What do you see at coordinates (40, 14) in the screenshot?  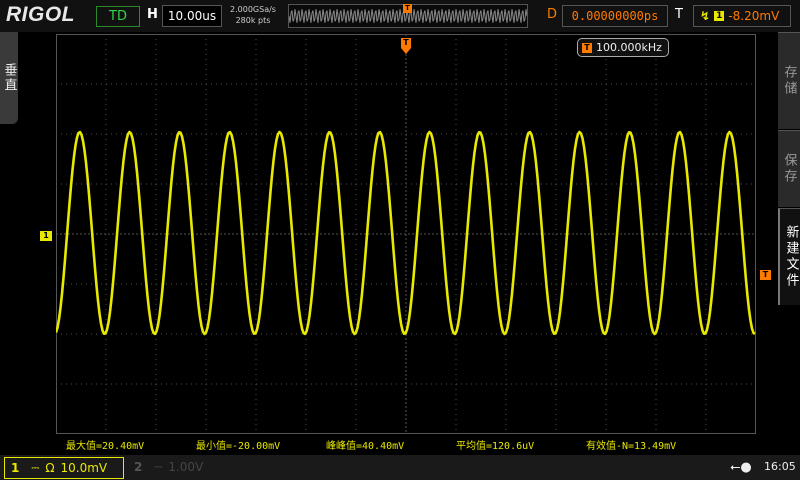 I see `brand-logo: RIGOL` at bounding box center [40, 14].